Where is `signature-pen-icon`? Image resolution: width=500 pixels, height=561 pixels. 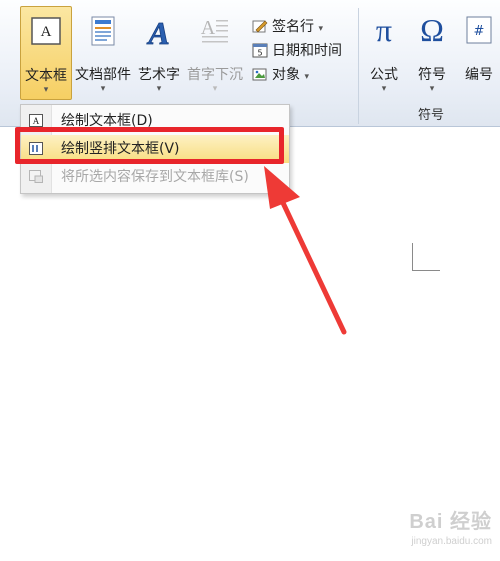
signature-pen-icon is located at coordinates (260, 26).